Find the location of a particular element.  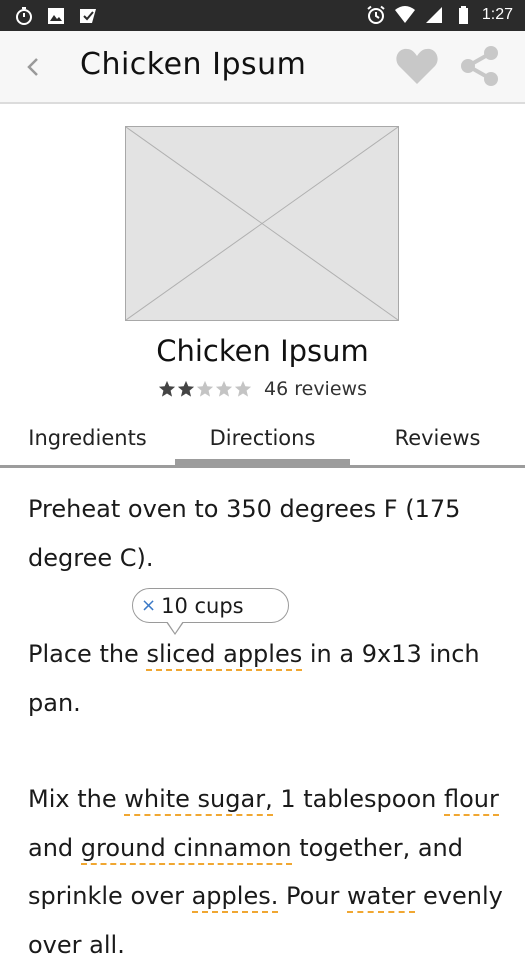

tab-ingredients: Ingredients is located at coordinates (87, 438).